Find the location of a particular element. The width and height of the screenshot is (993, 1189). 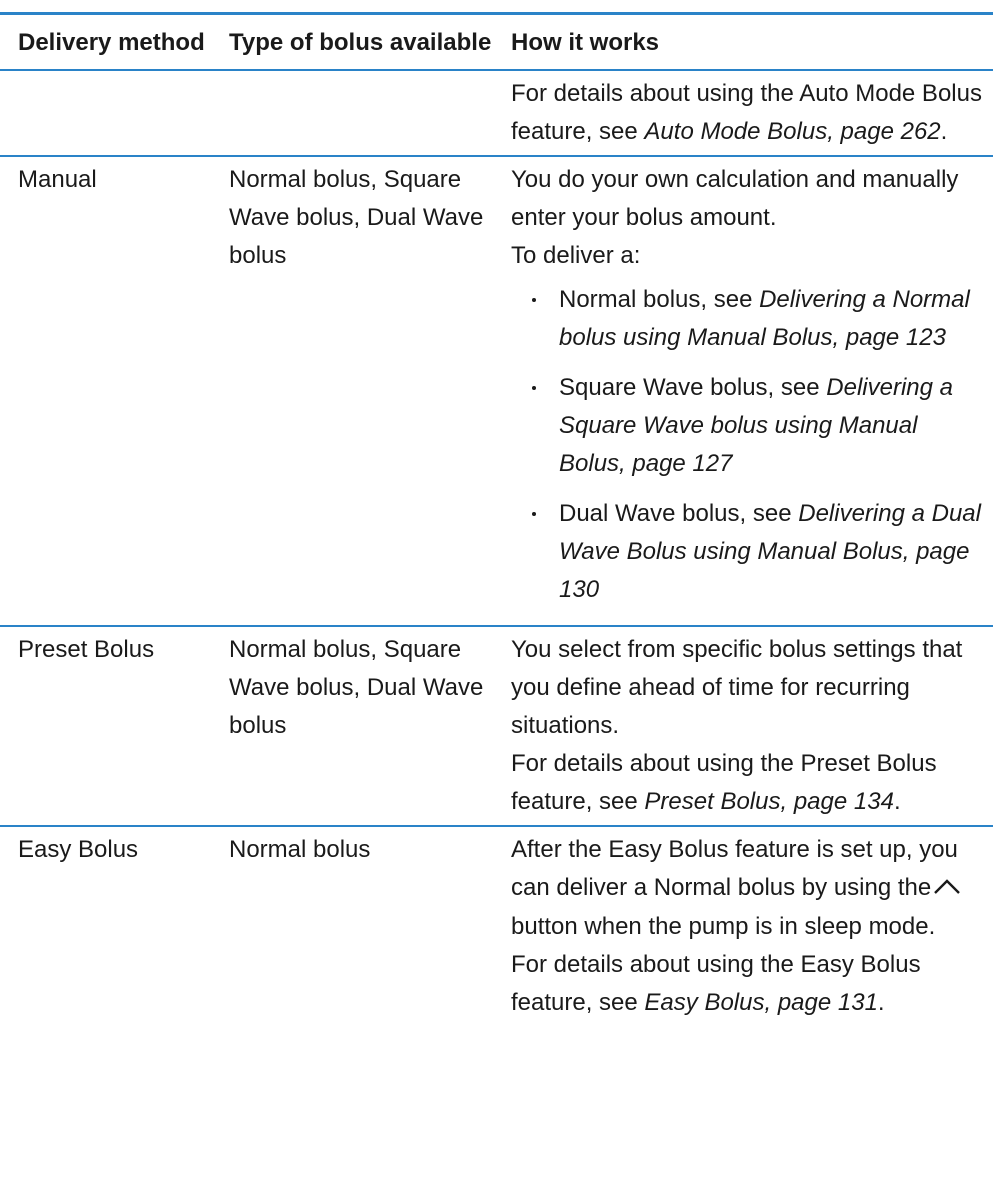

paragraph: To deliver a: is located at coordinates (576, 255).